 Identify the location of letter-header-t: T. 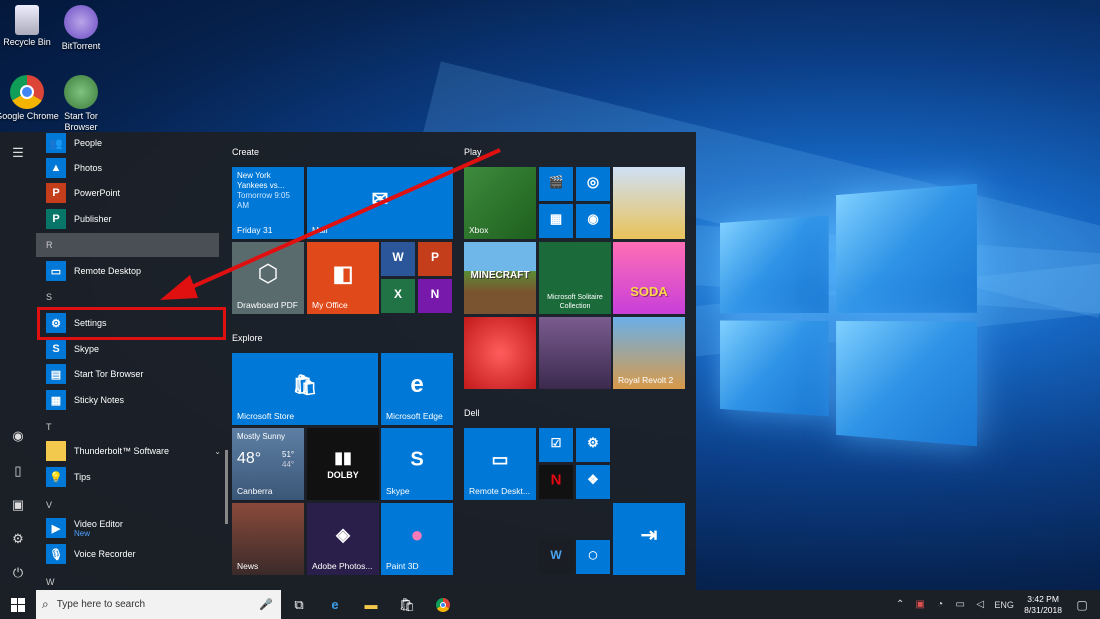
(49, 427).